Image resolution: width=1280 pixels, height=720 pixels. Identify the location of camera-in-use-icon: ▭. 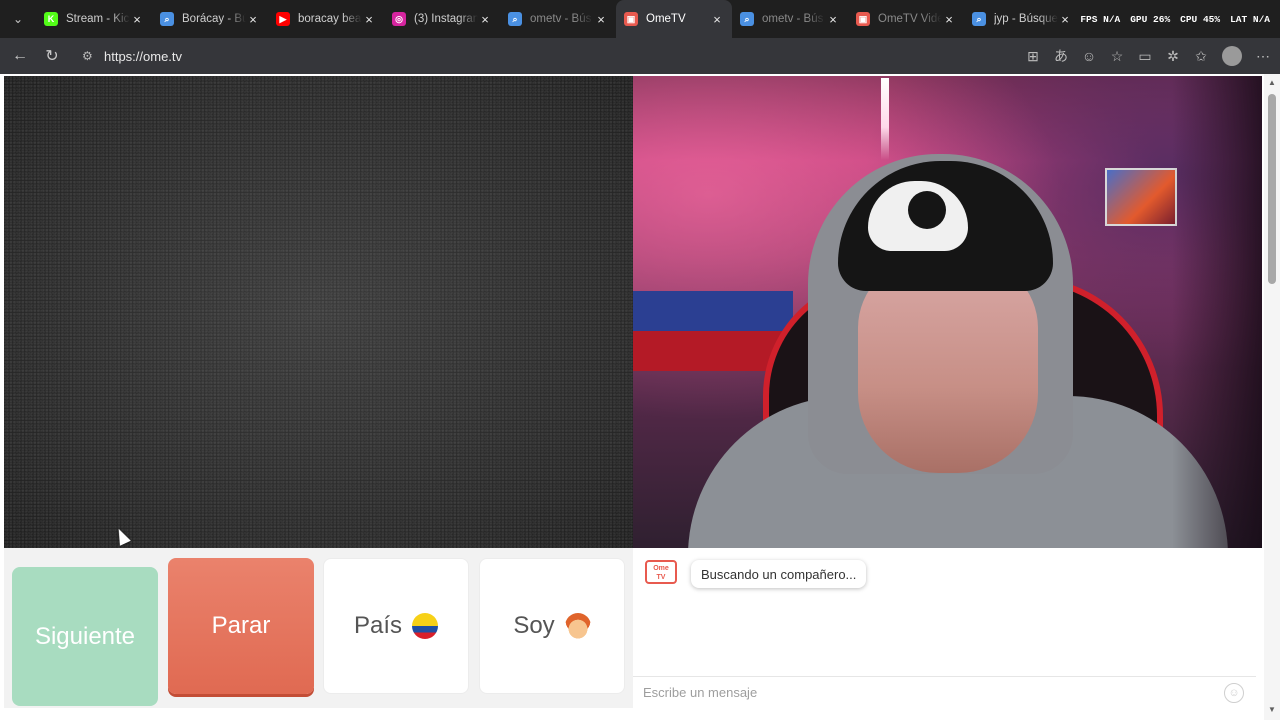
(1145, 56).